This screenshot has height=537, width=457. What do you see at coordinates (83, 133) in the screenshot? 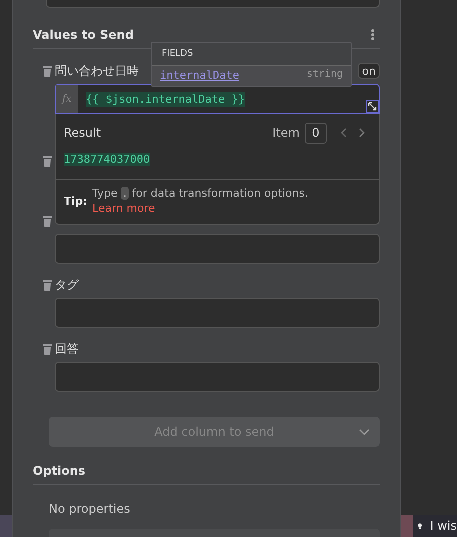
I see `result-title: Result` at bounding box center [83, 133].